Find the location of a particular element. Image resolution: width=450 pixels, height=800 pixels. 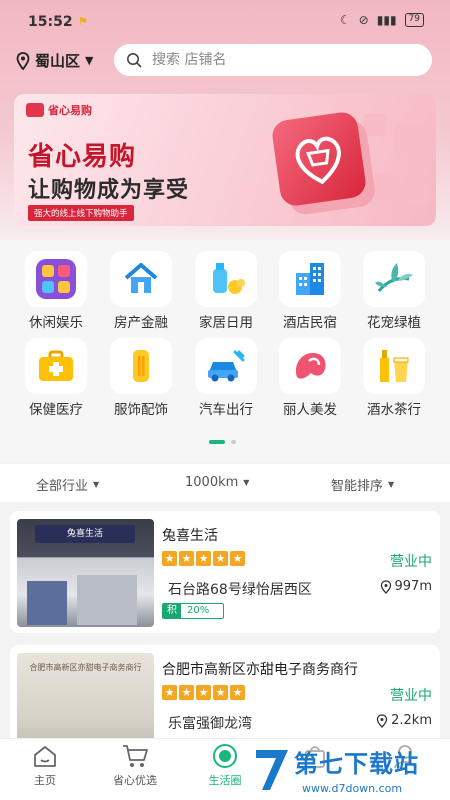

industry-filter-label: 全部行业 is located at coordinates (62, 486).